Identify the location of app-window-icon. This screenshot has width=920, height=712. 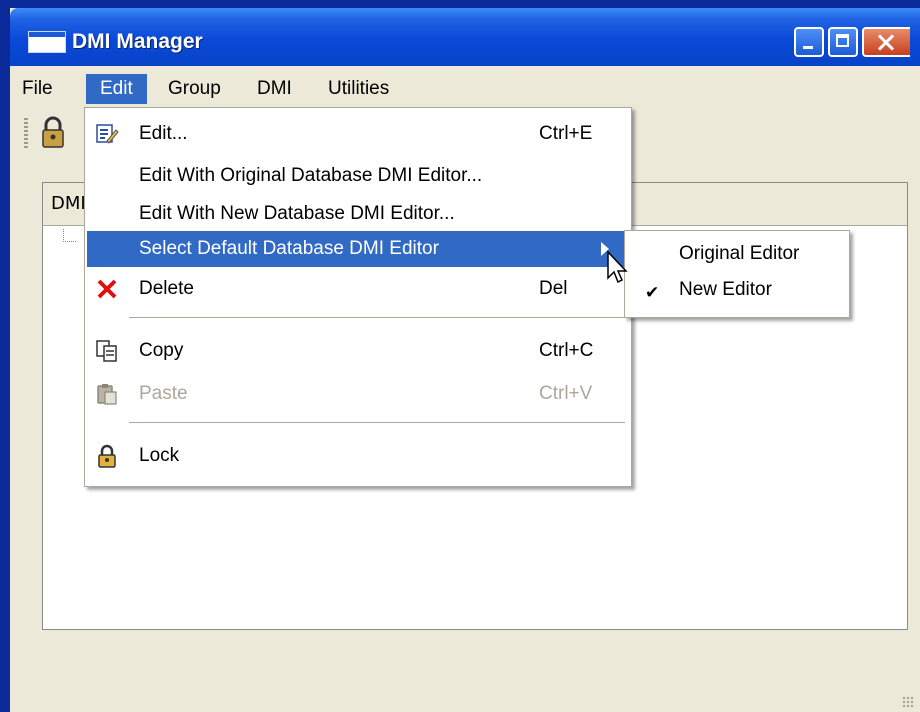
(47, 42).